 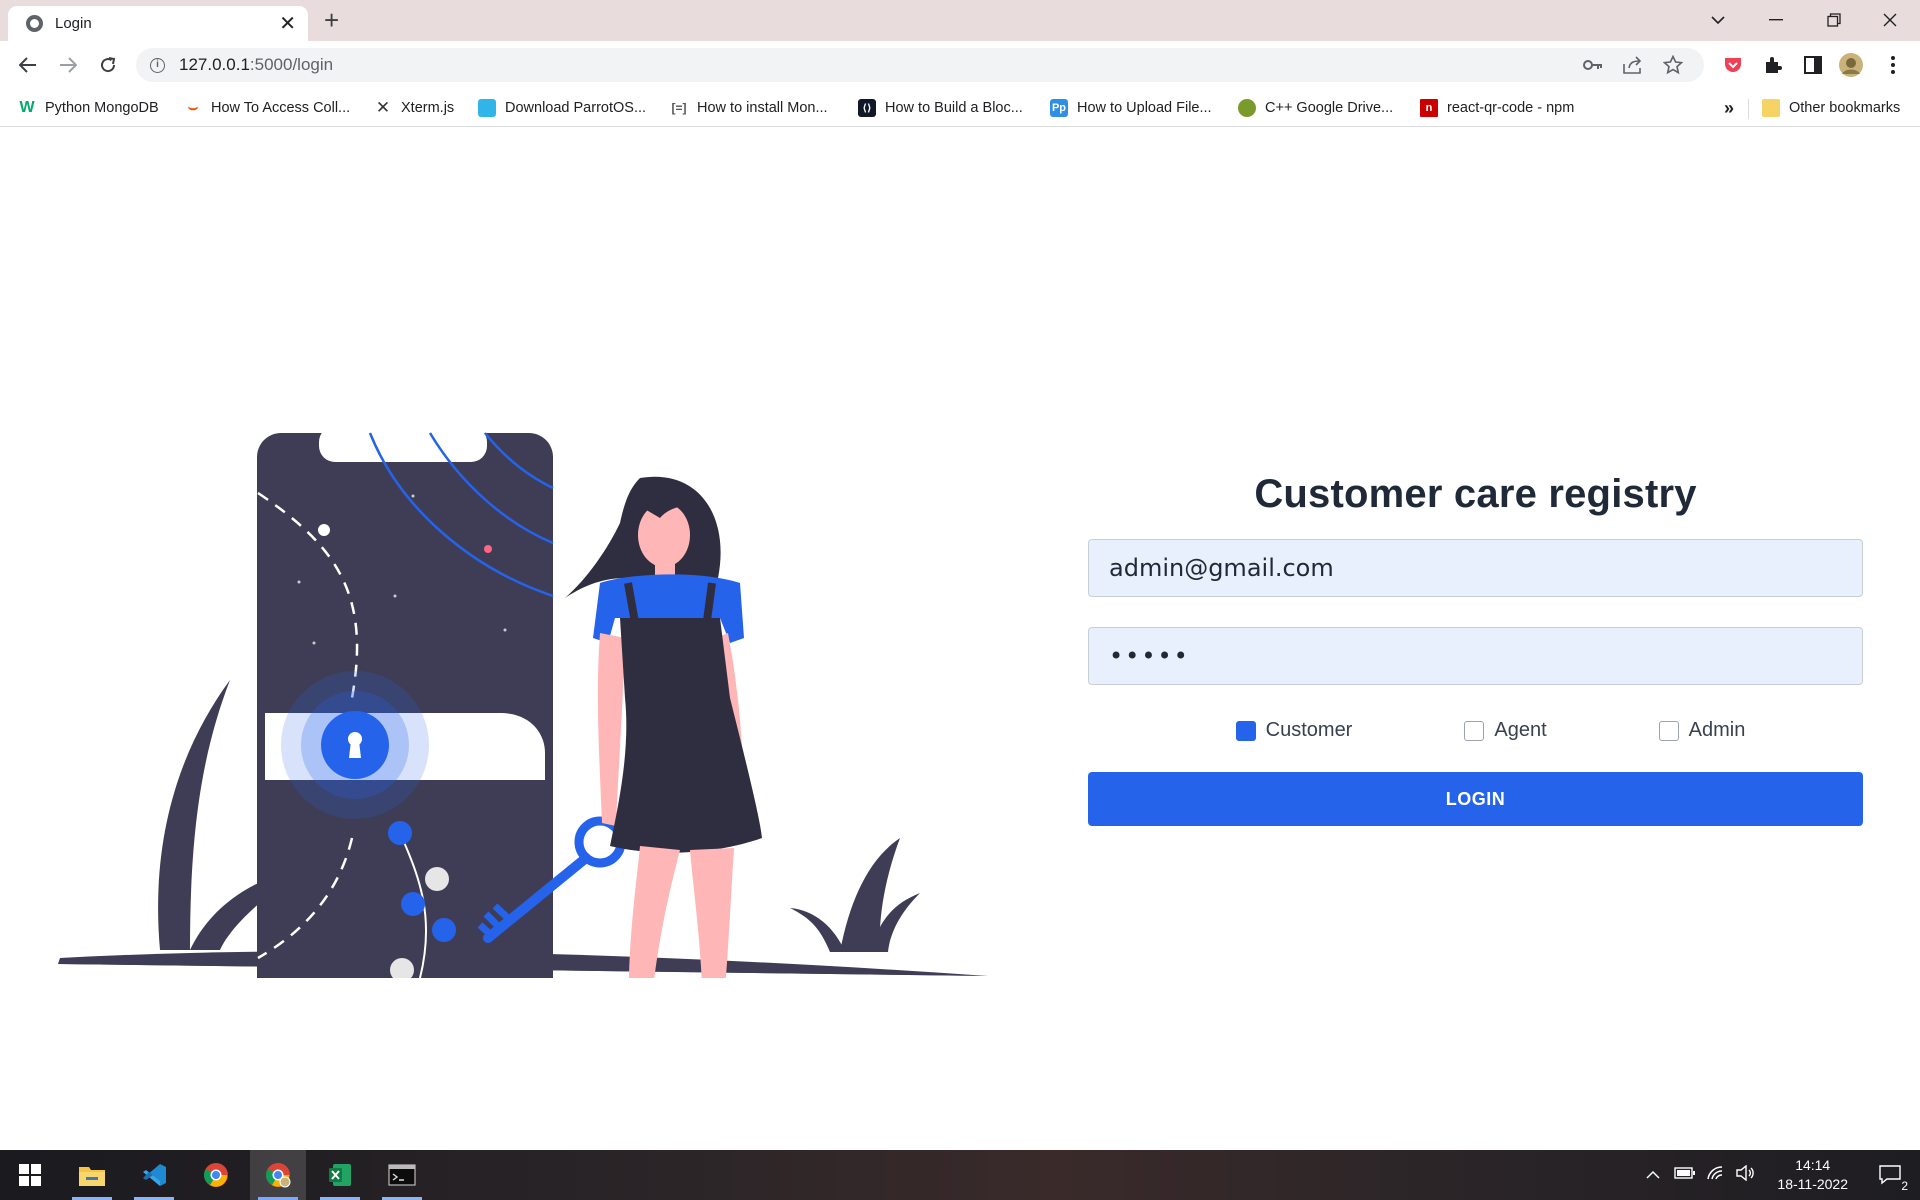 I want to click on xterm-icon: ✕, so click(x=383, y=107).